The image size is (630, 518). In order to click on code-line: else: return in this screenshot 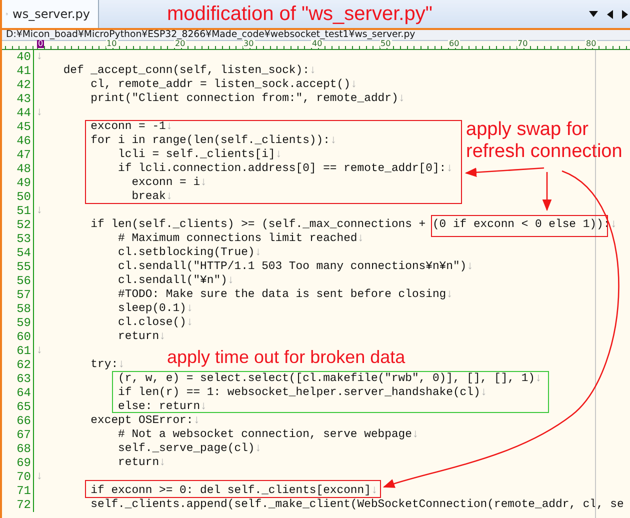, I will do `click(158, 407)`.